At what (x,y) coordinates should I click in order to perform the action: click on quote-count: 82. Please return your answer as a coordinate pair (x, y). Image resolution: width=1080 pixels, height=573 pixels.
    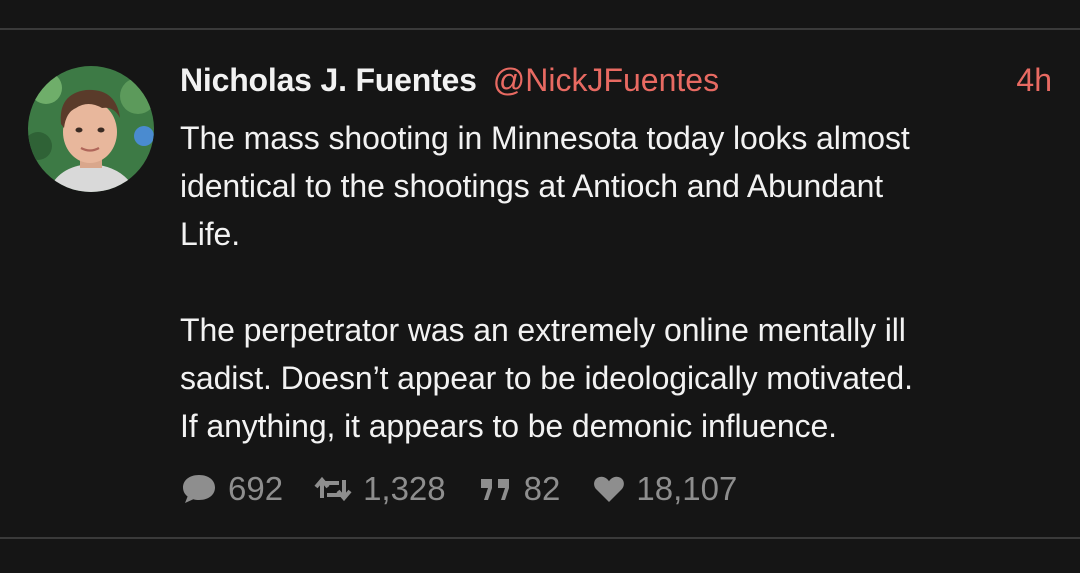
    Looking at the image, I should click on (542, 488).